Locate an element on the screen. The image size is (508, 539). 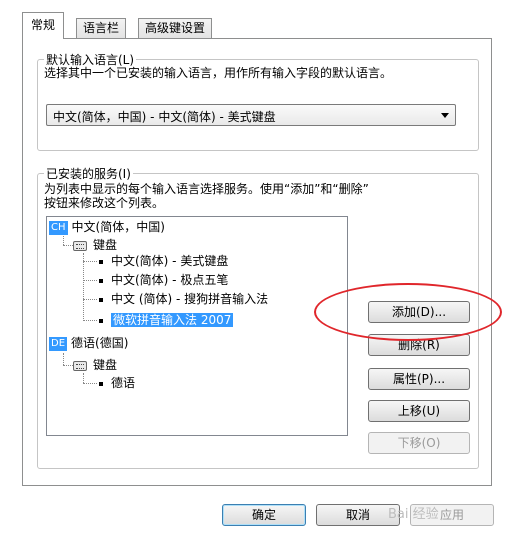
tab-general: 常规 is located at coordinates (43, 25).